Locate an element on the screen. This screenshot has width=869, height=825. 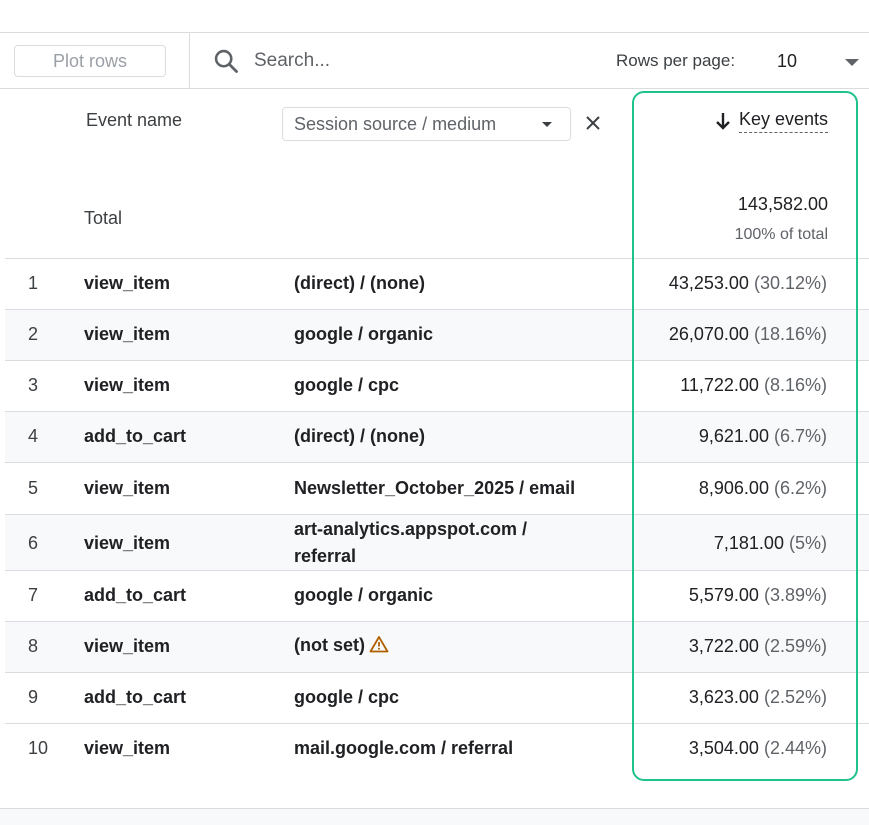
key-events-cell: 9,621.00 (6.7%) is located at coordinates (763, 436).